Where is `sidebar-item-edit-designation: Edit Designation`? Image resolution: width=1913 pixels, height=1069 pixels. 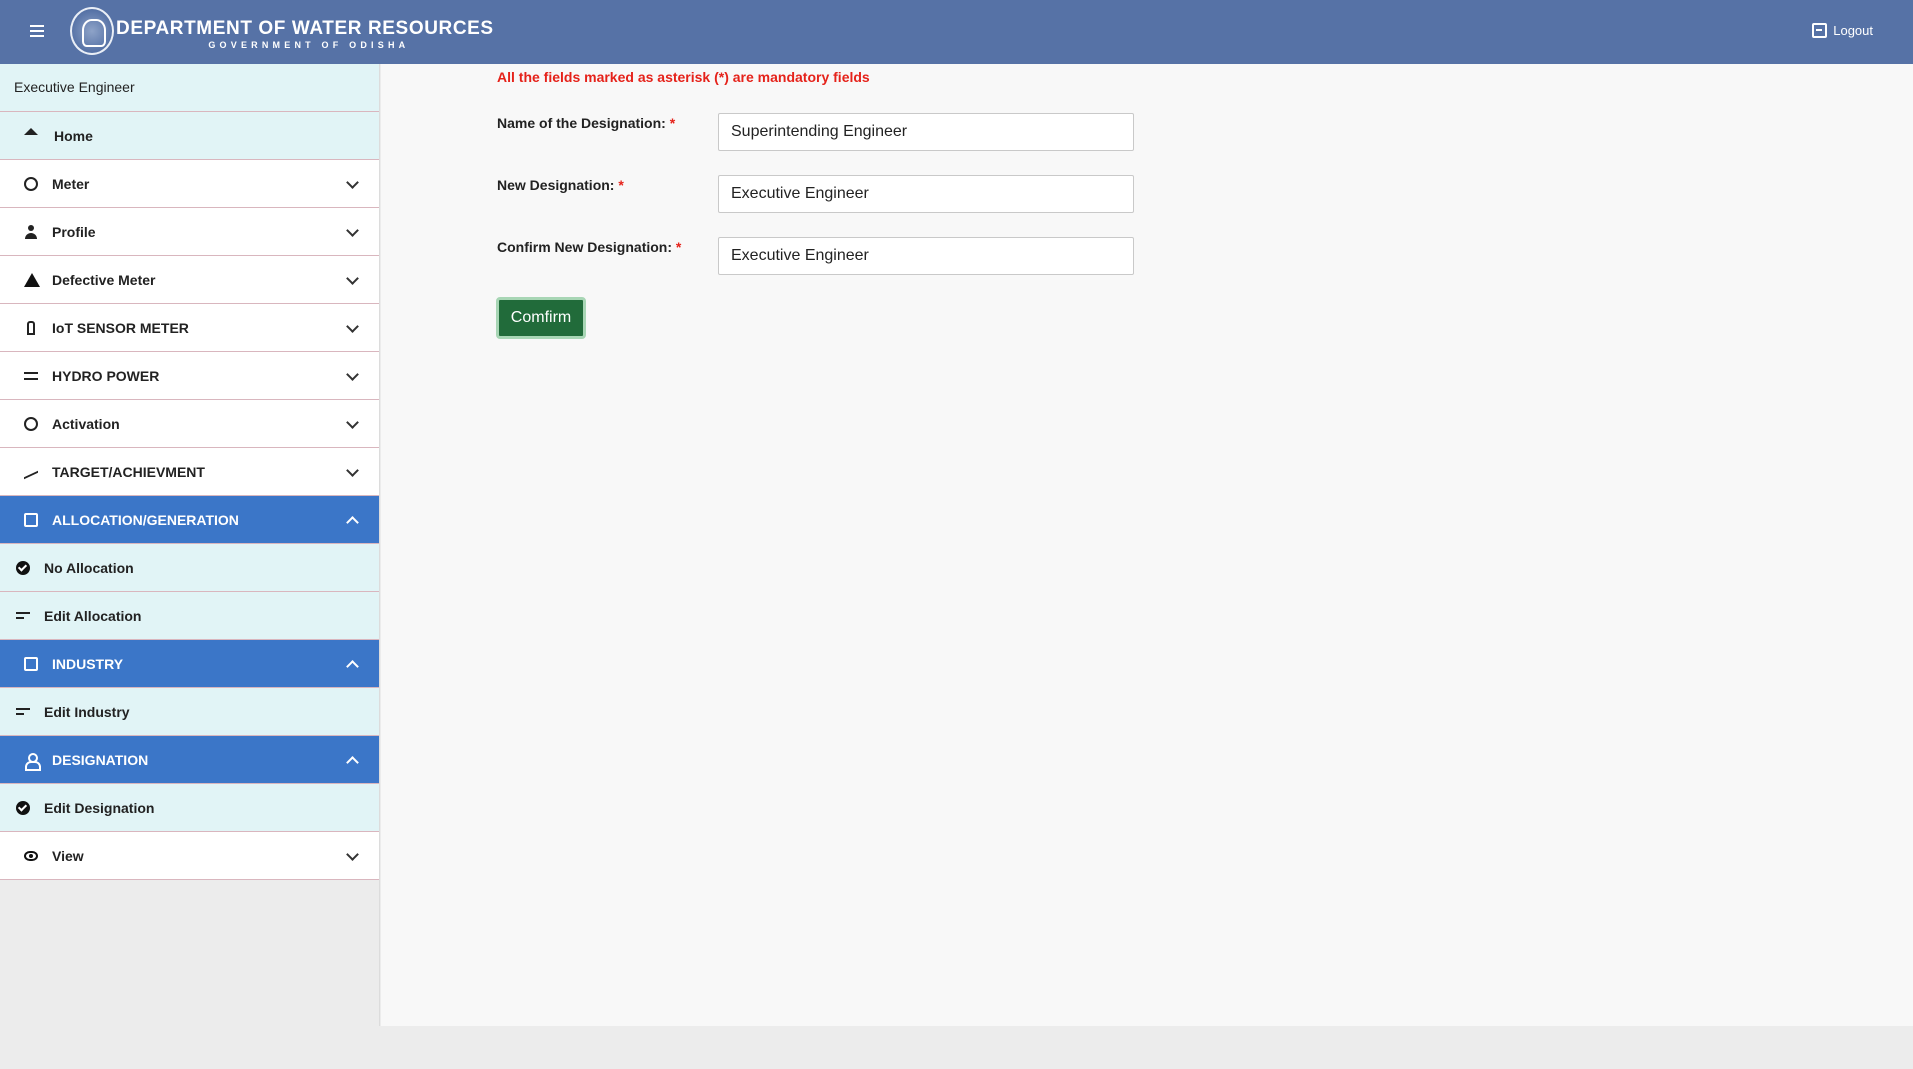 sidebar-item-edit-designation: Edit Designation is located at coordinates (189, 808).